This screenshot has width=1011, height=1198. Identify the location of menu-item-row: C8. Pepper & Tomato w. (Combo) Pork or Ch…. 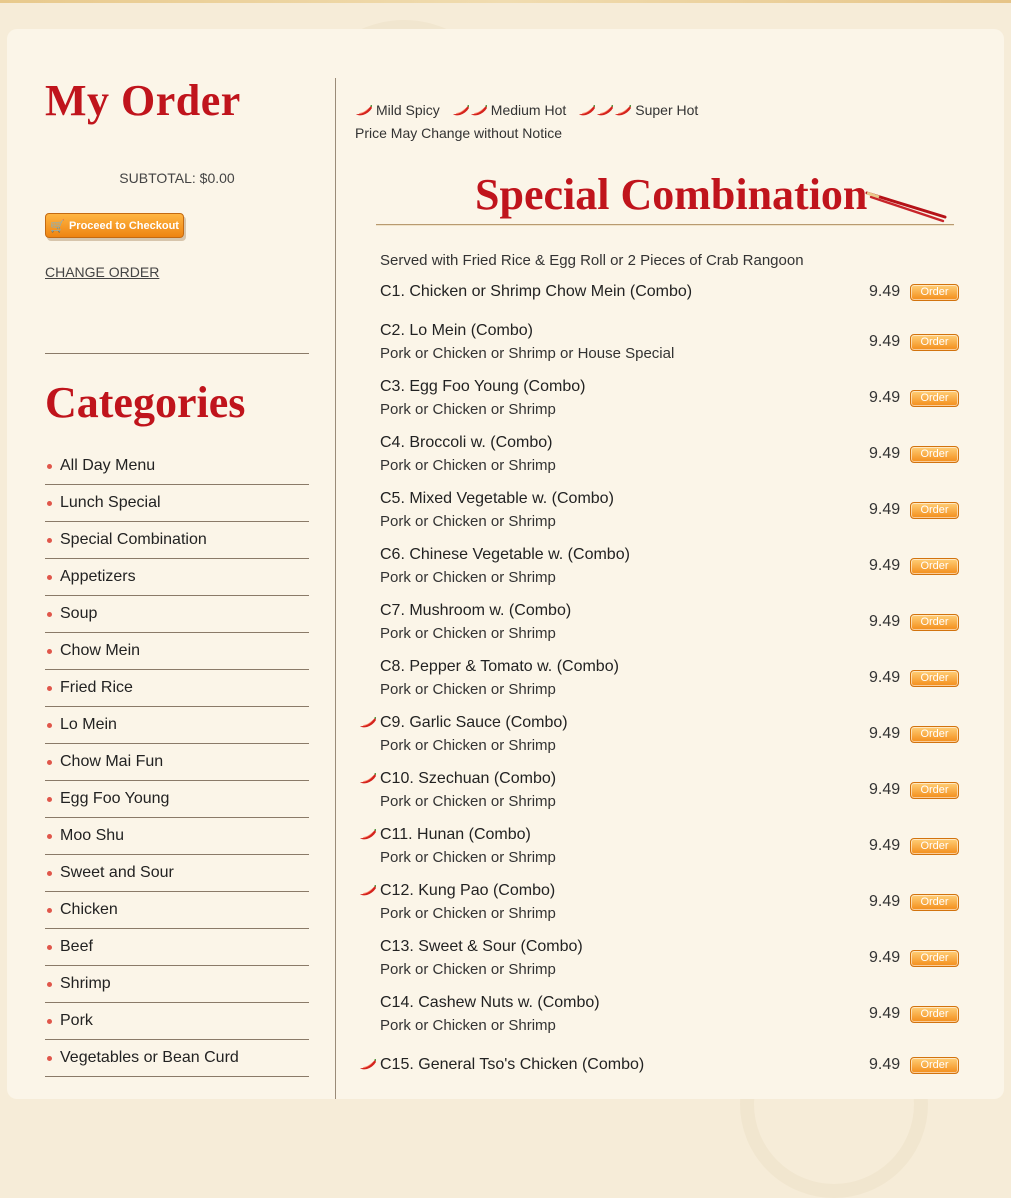
(662, 686).